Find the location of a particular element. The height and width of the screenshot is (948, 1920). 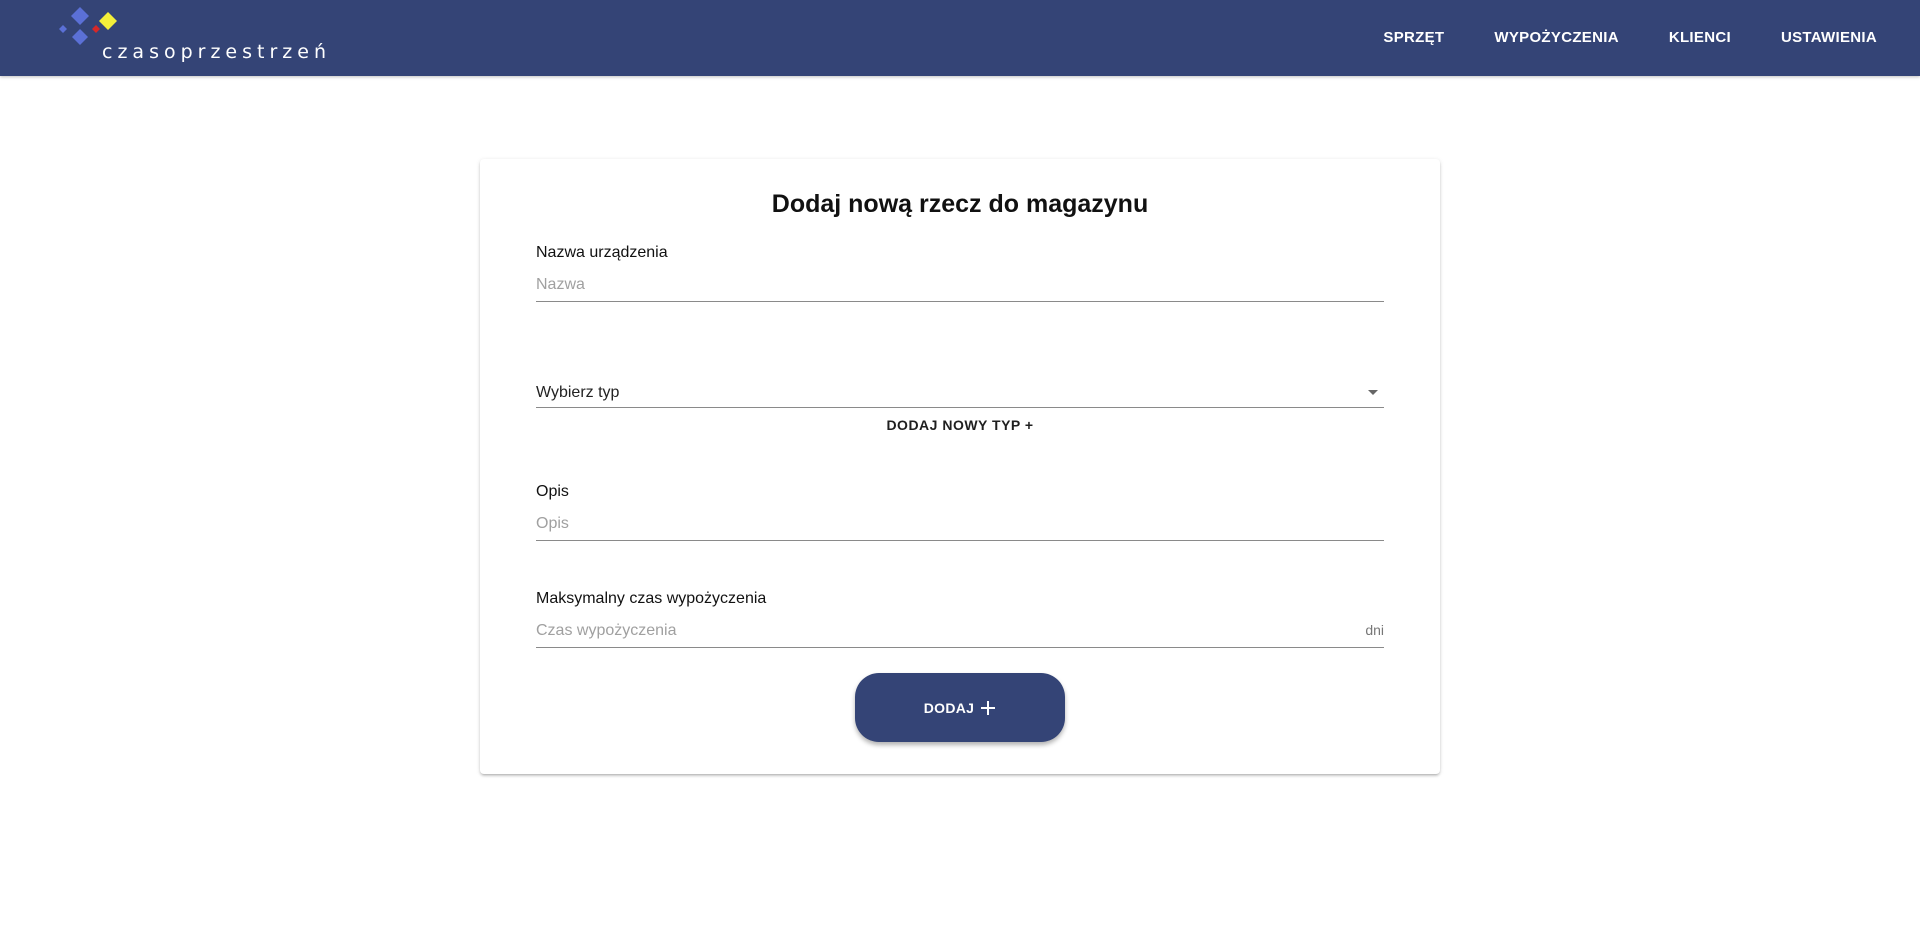

chevron-down-icon is located at coordinates (1373, 392).